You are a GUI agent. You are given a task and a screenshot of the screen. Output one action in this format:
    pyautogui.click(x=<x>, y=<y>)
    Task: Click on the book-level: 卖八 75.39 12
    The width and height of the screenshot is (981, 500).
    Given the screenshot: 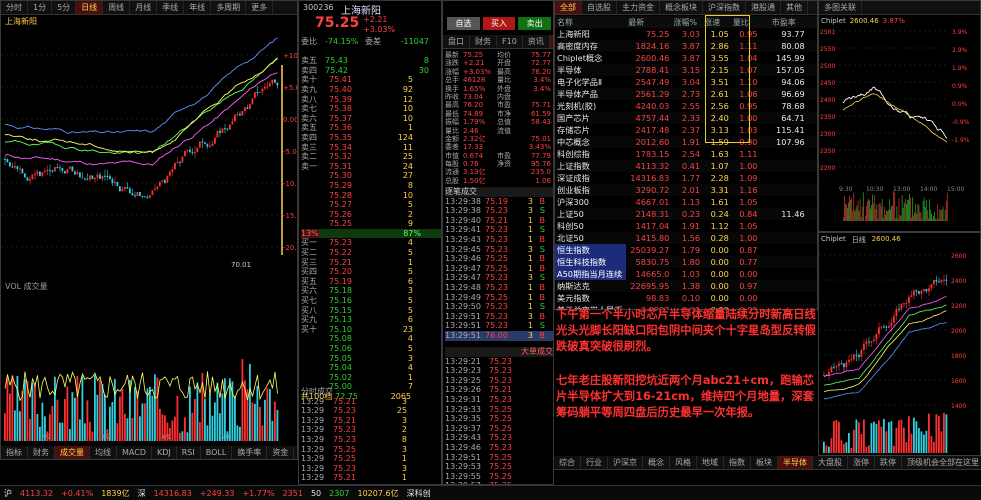 What is the action you would take?
    pyautogui.click(x=371, y=100)
    